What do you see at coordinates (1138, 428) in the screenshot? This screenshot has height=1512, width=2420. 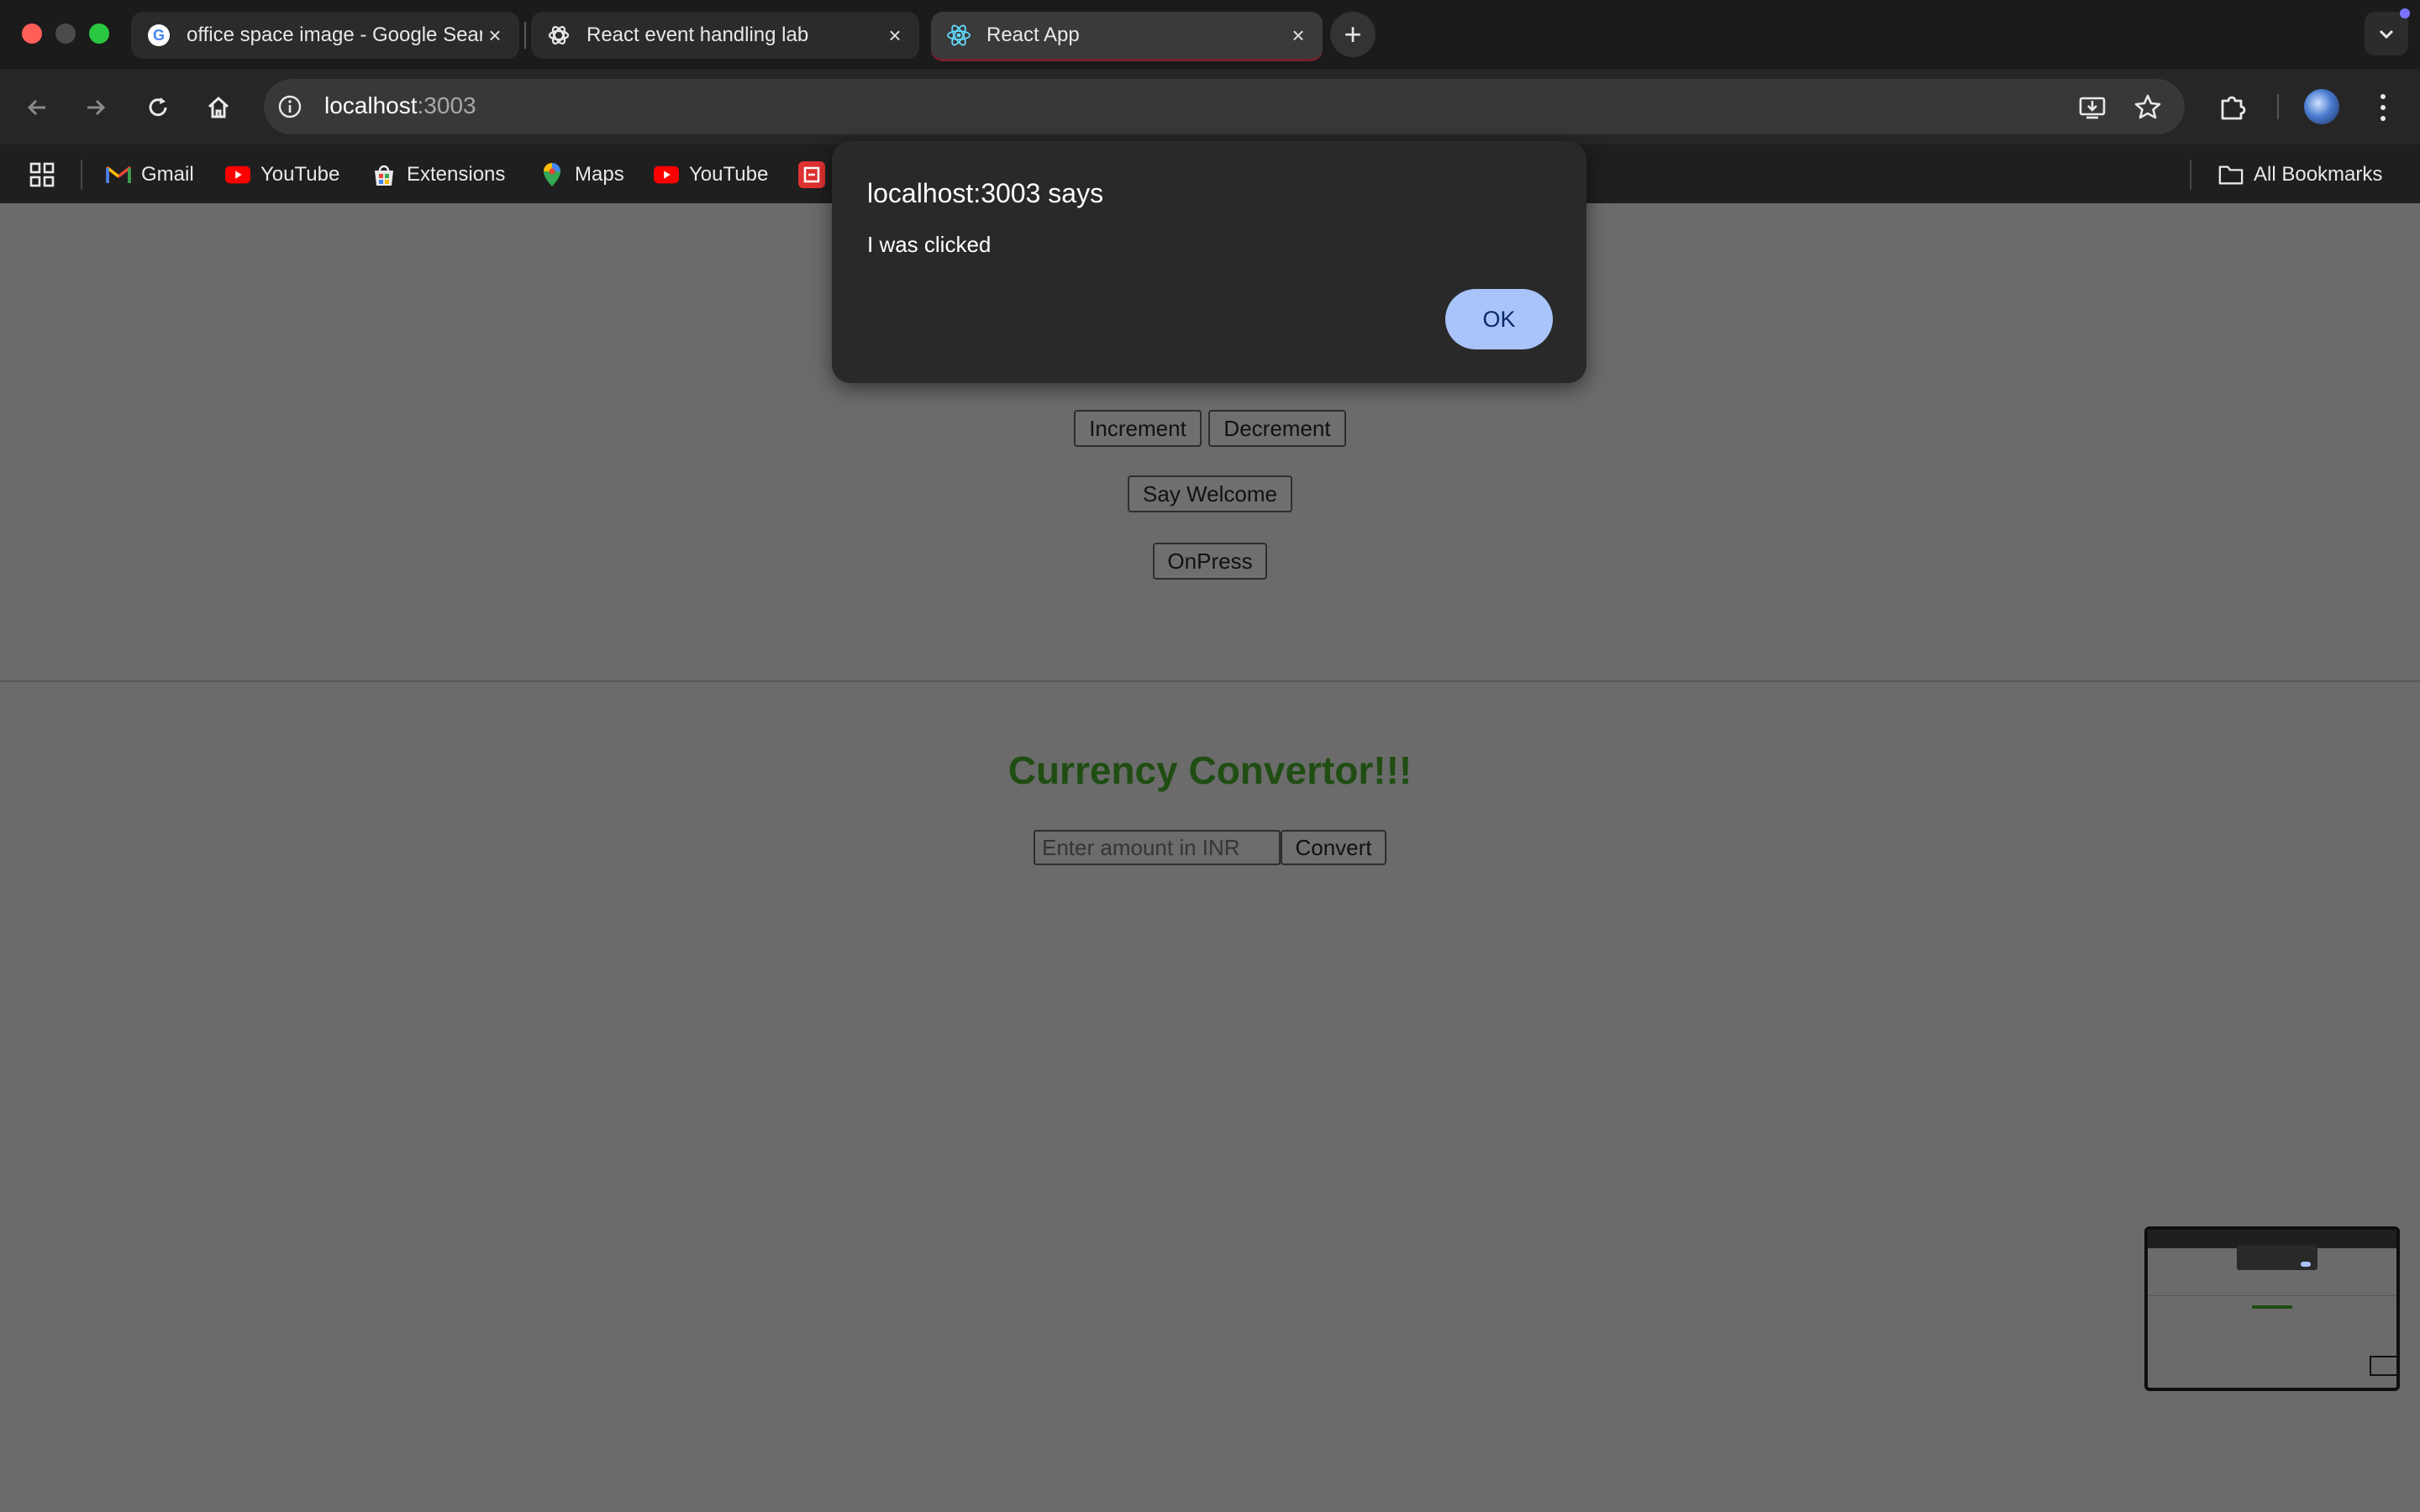 I see `increment-button: Increment` at bounding box center [1138, 428].